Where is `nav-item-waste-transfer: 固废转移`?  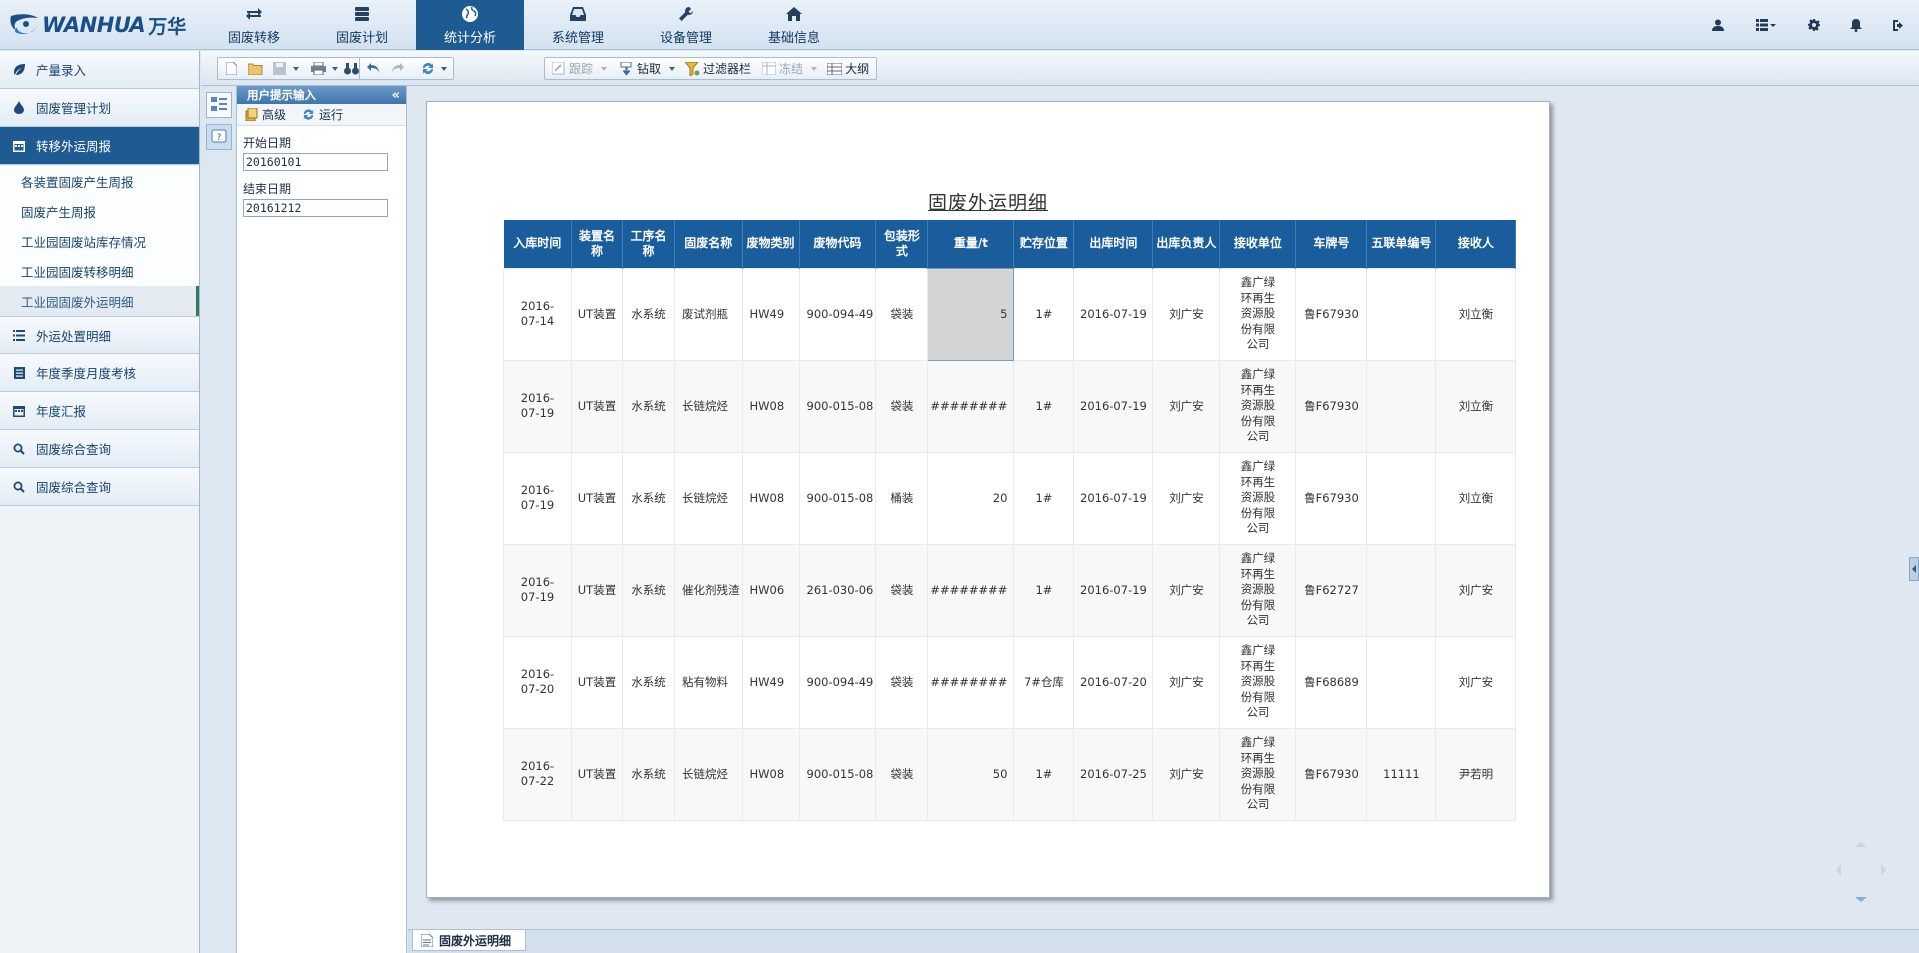
nav-item-waste-transfer: 固废转移 is located at coordinates (254, 25).